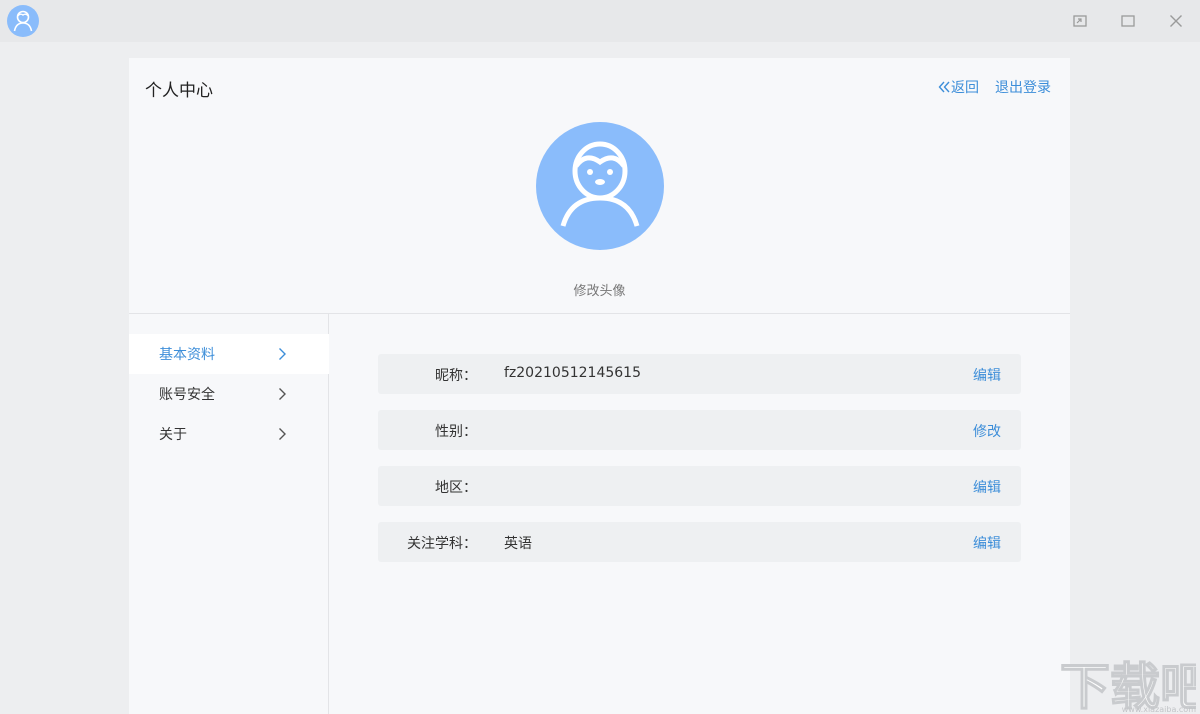  Describe the element at coordinates (600, 21) in the screenshot. I see `title-bar` at that location.